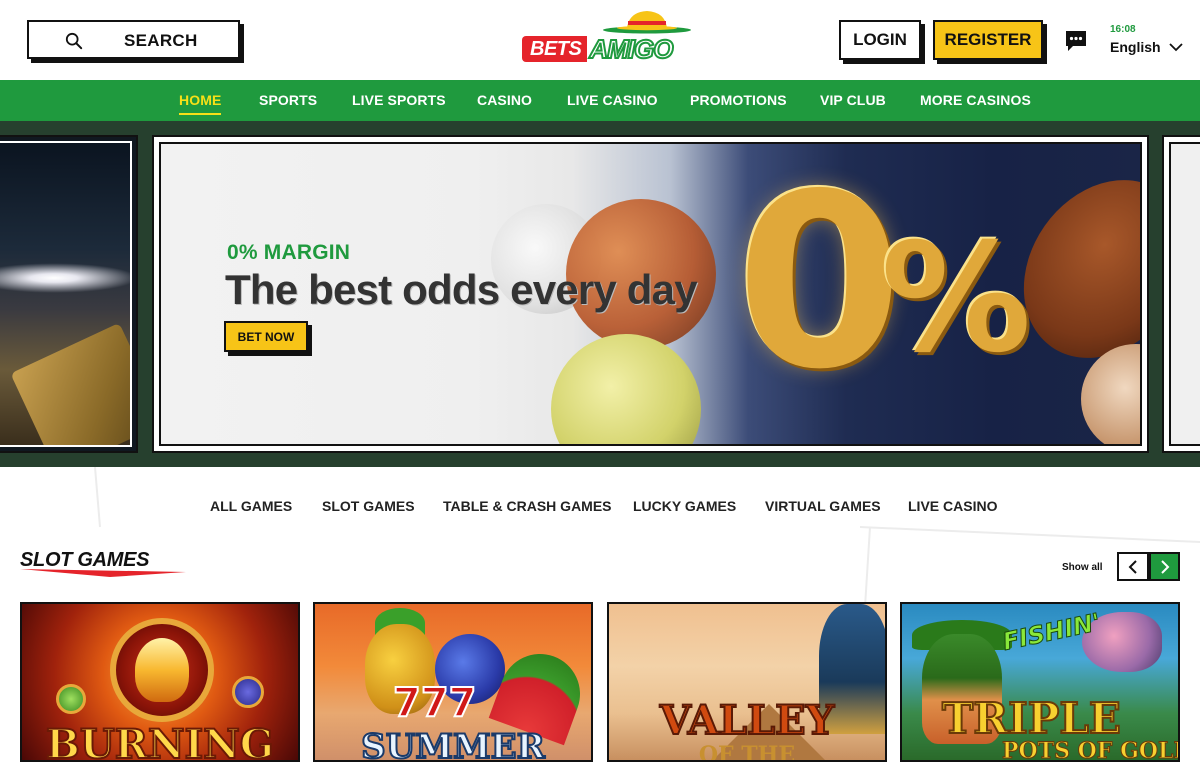 Image resolution: width=1200 pixels, height=762 pixels. Describe the element at coordinates (684, 506) in the screenshot. I see `tab-lucky-games: LUCKY GAMES` at that location.